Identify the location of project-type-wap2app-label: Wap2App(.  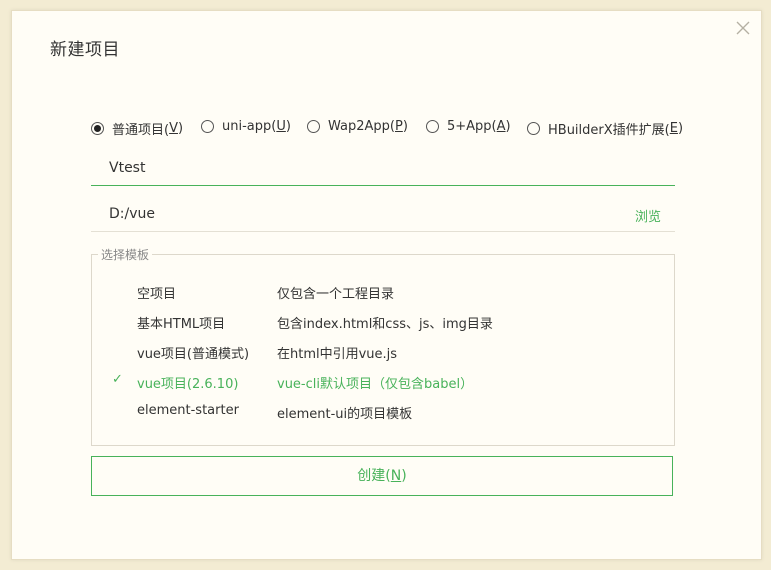
(361, 126).